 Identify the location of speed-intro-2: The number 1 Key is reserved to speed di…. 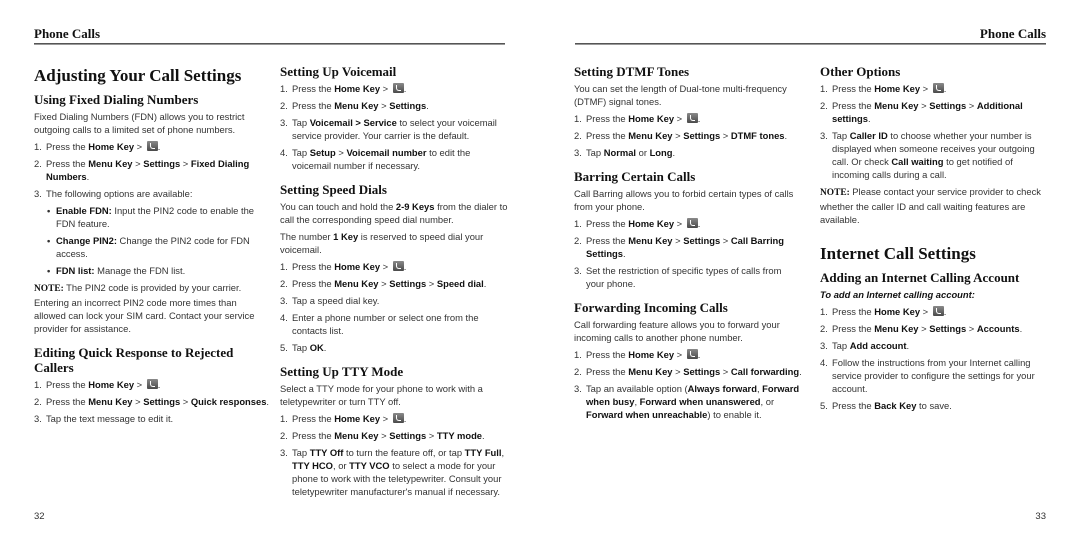
(382, 243).